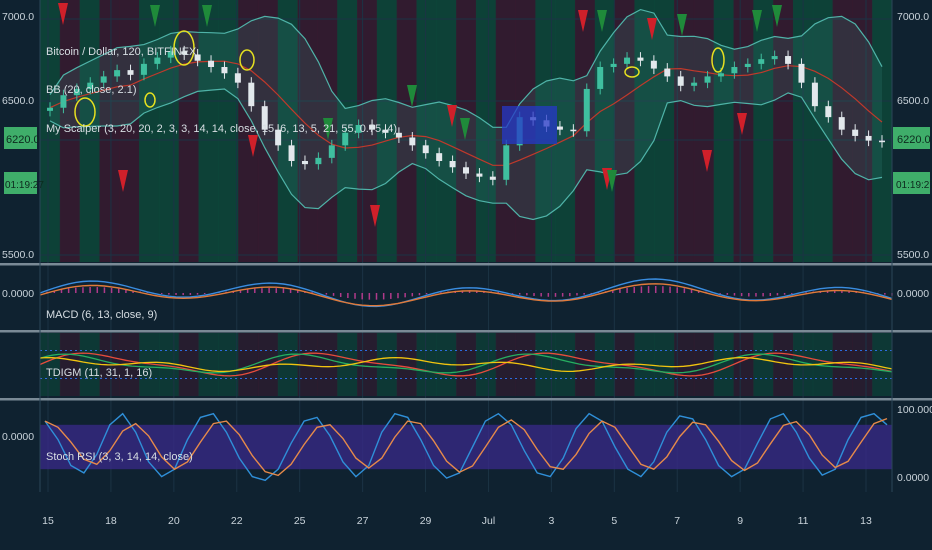 This screenshot has width=932, height=550. Describe the element at coordinates (24, 185) in the screenshot. I see `countdown-badge-left-text: 01:19:27` at that location.